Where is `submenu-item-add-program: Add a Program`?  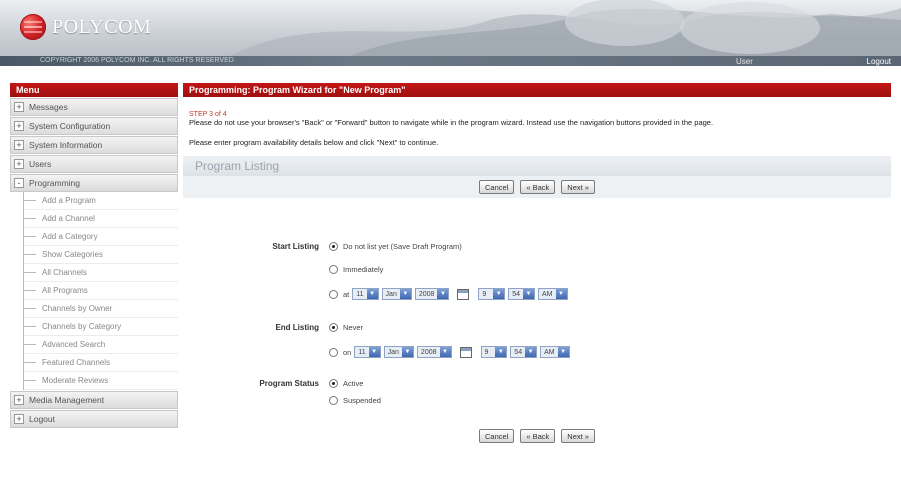
submenu-item-add-program: Add a Program is located at coordinates (101, 201).